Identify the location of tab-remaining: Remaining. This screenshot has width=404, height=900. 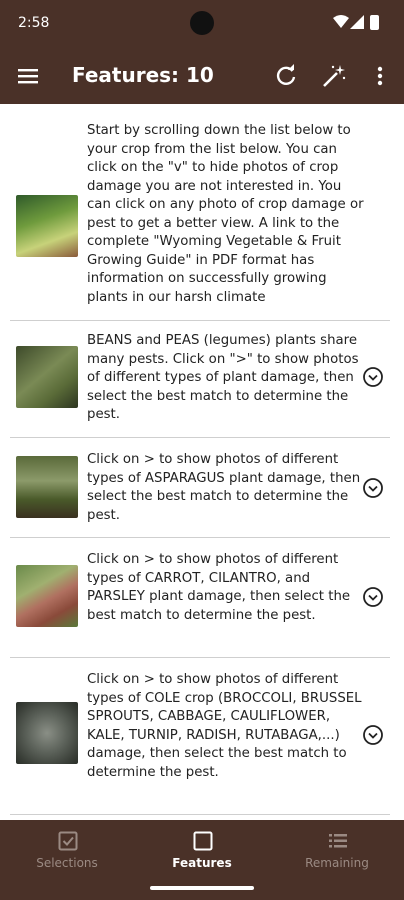
(337, 852).